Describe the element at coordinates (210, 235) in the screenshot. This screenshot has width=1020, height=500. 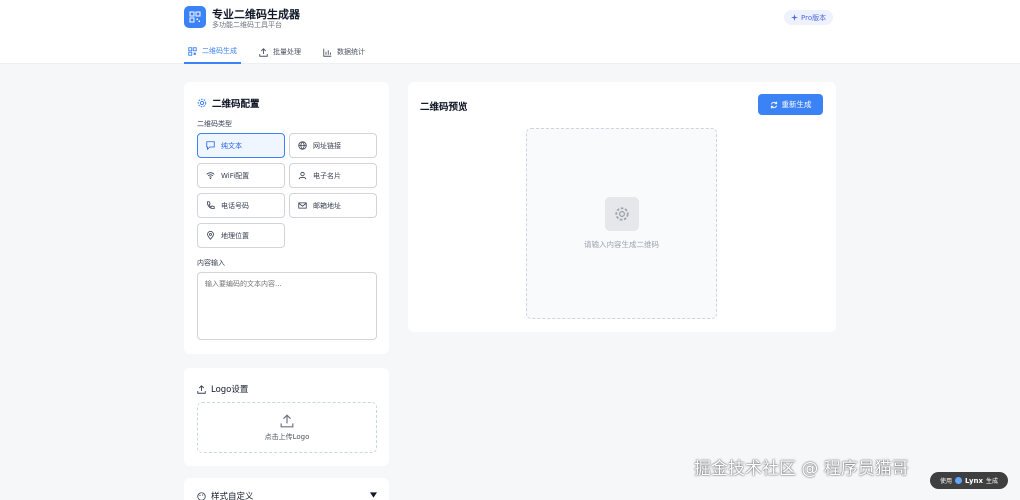
I see `map-pin-icon` at that location.